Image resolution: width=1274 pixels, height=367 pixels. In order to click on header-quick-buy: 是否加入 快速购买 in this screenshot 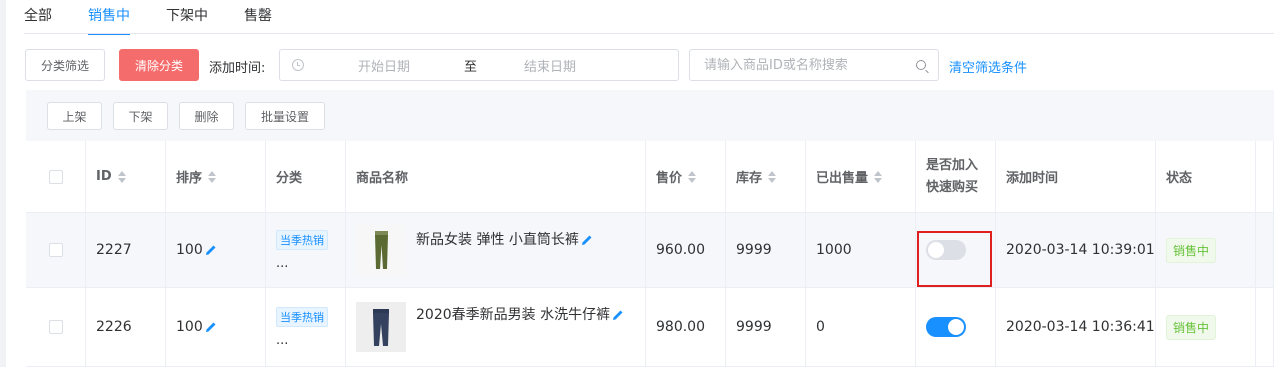, I will do `click(956, 176)`.